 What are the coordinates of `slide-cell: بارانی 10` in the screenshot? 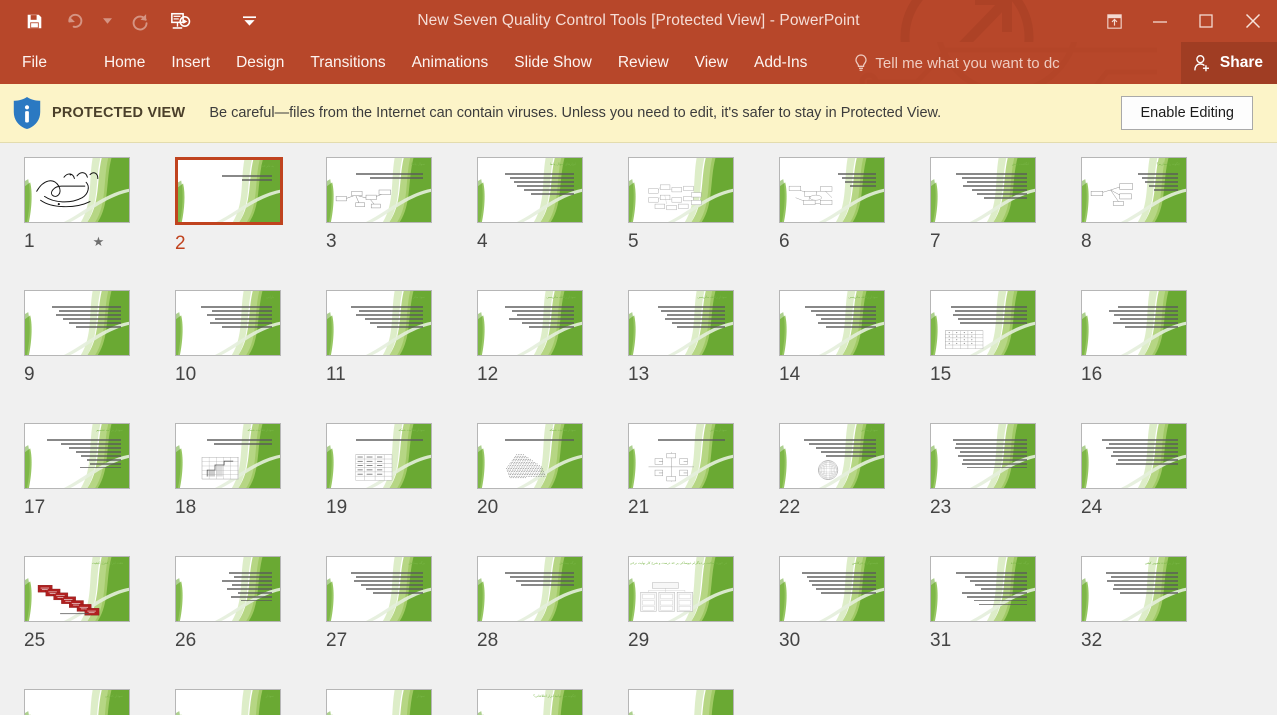 It's located at (250, 356).